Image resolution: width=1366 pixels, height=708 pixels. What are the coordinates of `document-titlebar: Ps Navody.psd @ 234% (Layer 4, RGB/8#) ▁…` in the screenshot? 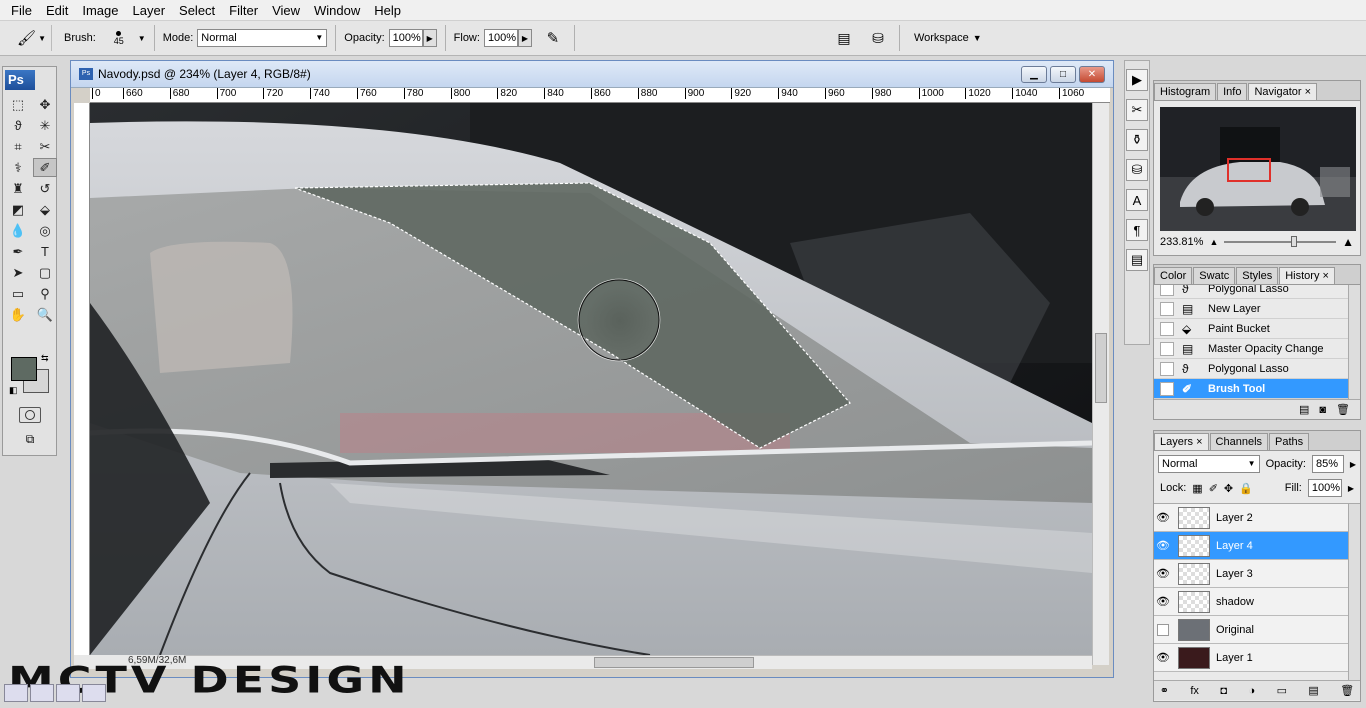 It's located at (592, 74).